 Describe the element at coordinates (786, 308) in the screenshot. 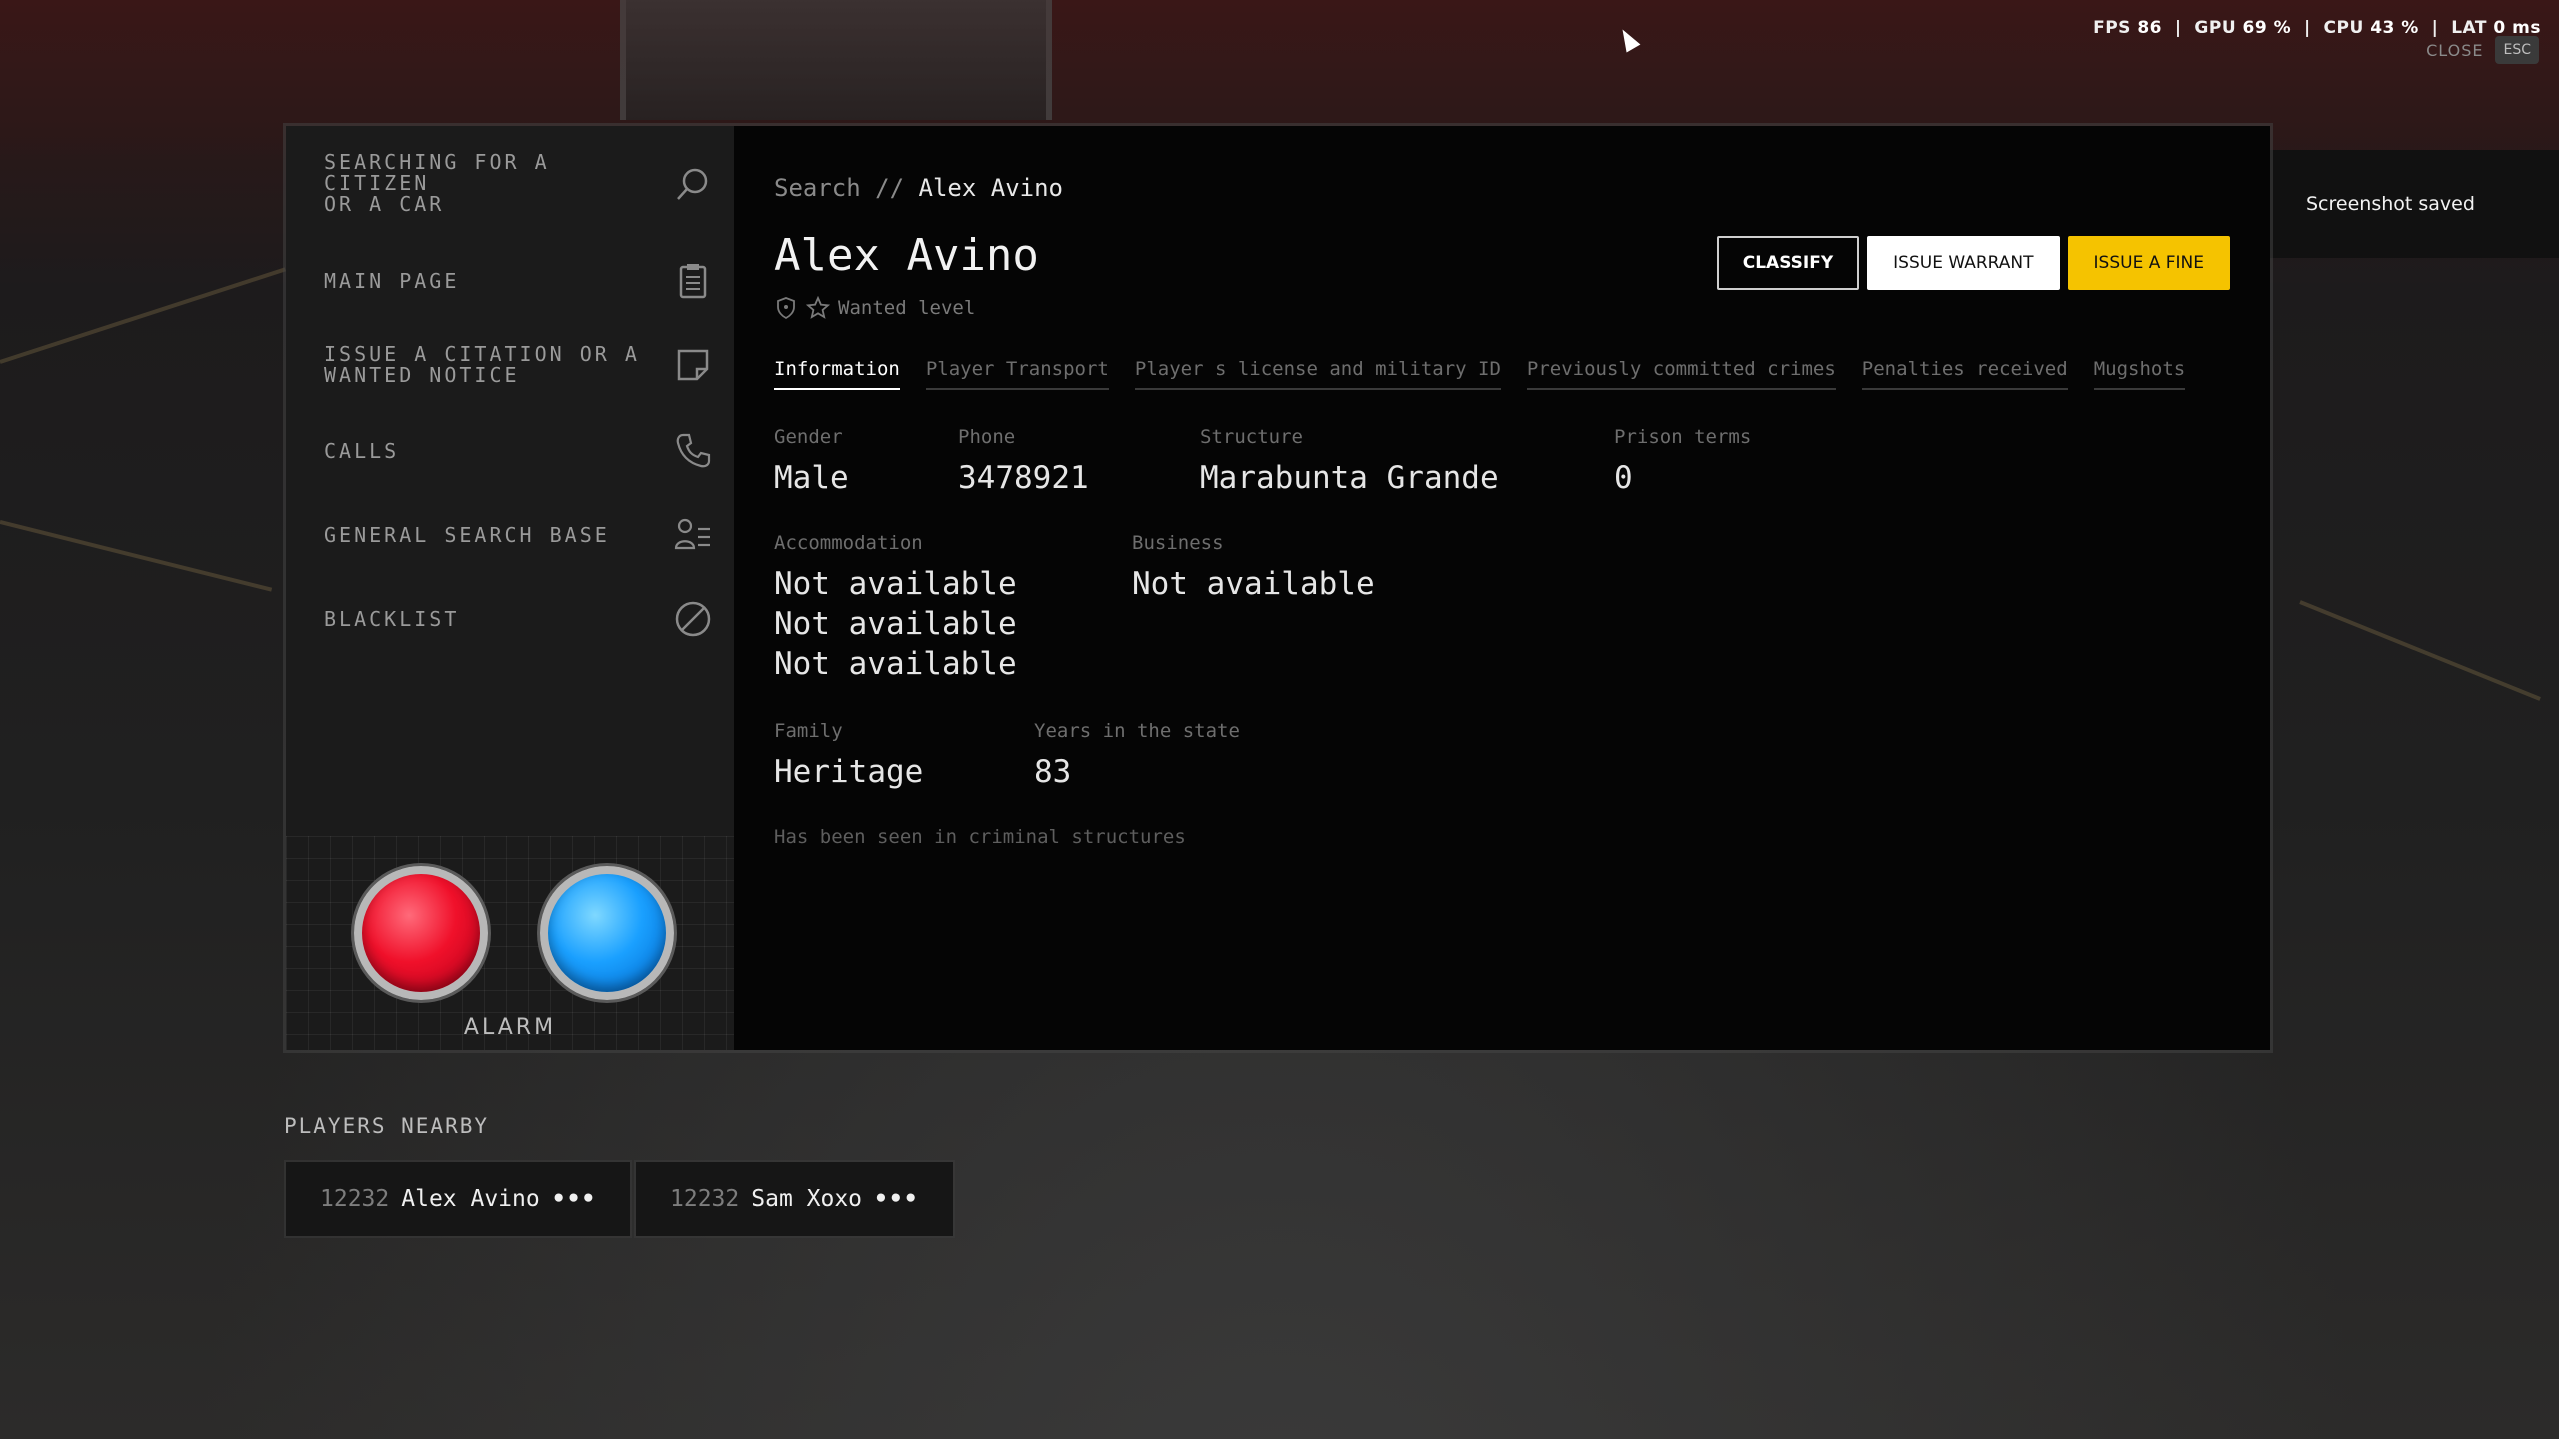

I see `shield-icon` at that location.